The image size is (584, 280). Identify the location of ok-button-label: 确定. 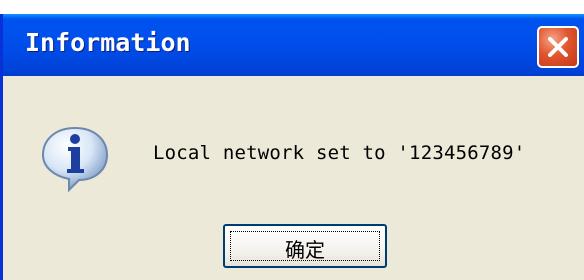
(305, 250).